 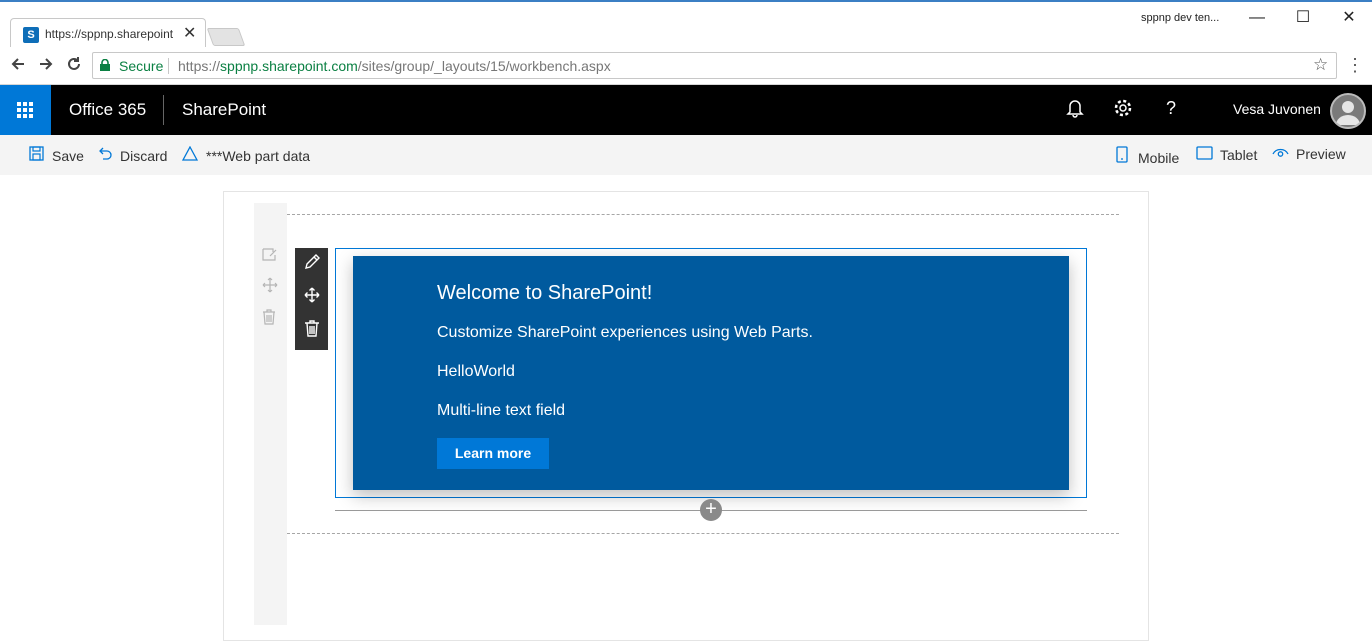 What do you see at coordinates (711, 510) in the screenshot?
I see `add-web-part-icon: +` at bounding box center [711, 510].